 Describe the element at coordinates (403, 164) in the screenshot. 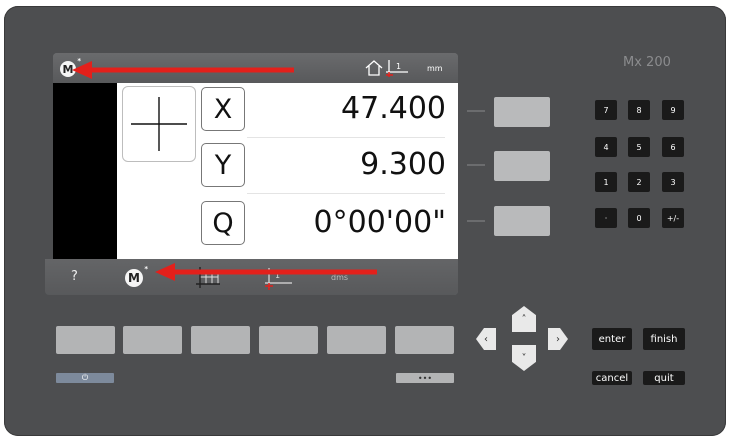

I see `axis-y-value: 9.300` at that location.